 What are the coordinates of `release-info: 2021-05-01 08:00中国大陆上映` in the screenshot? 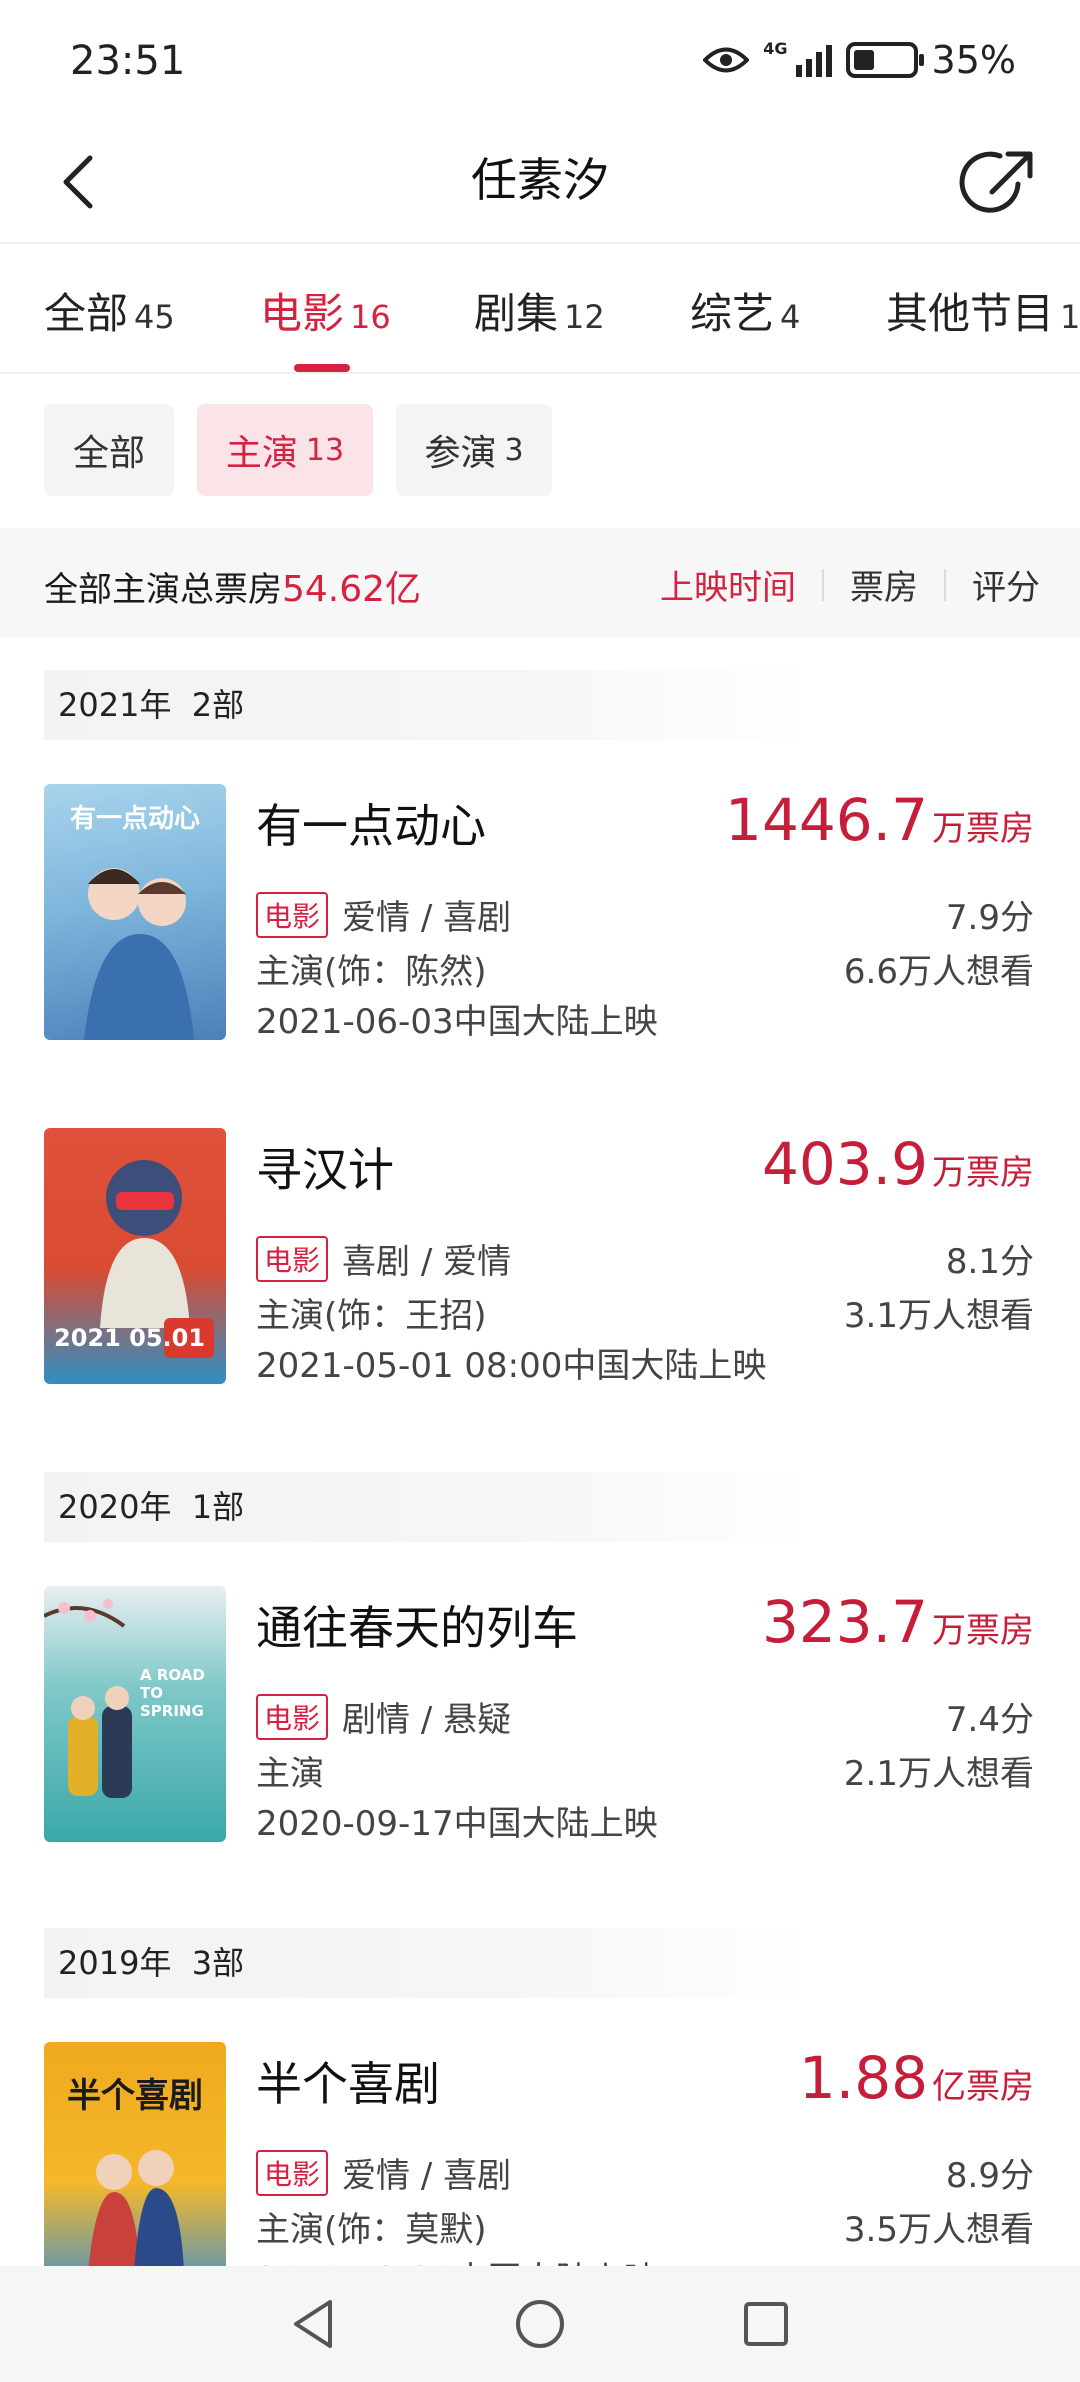 It's located at (511, 1366).